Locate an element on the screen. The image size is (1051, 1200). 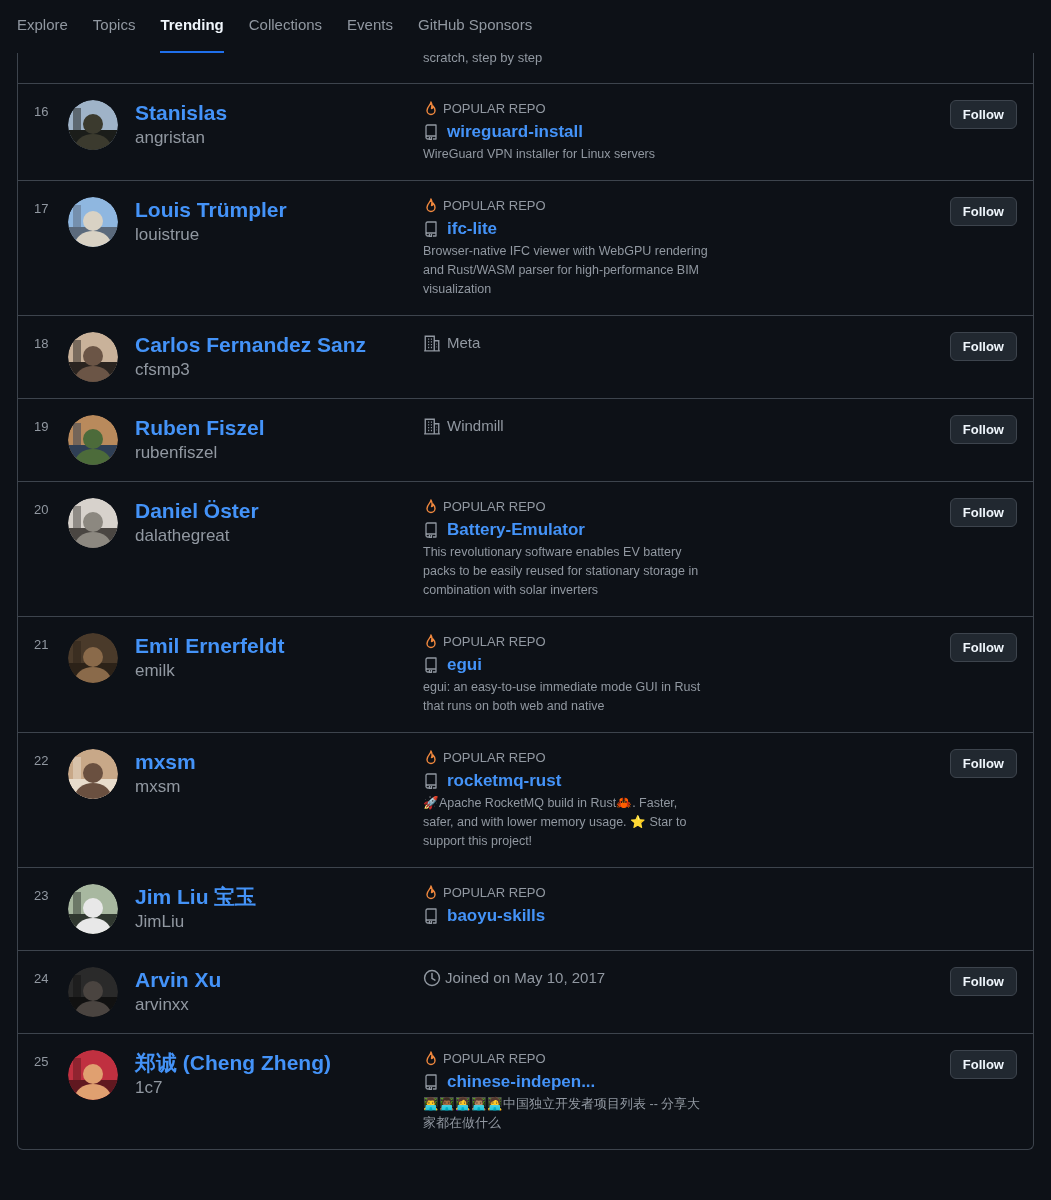
nav-tab: Topics is located at coordinates (114, 26).